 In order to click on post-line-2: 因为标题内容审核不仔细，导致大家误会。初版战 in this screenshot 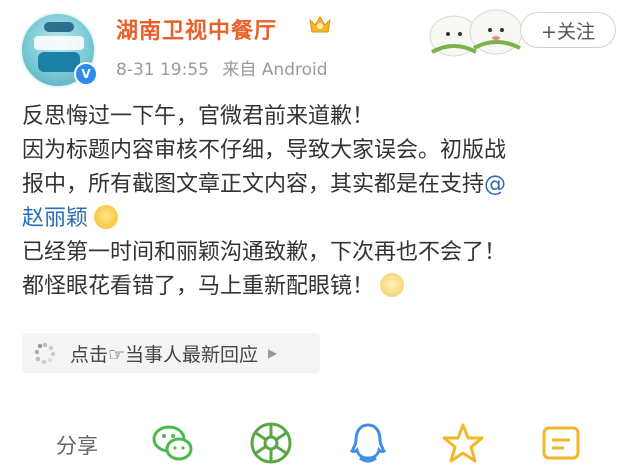, I will do `click(264, 150)`.